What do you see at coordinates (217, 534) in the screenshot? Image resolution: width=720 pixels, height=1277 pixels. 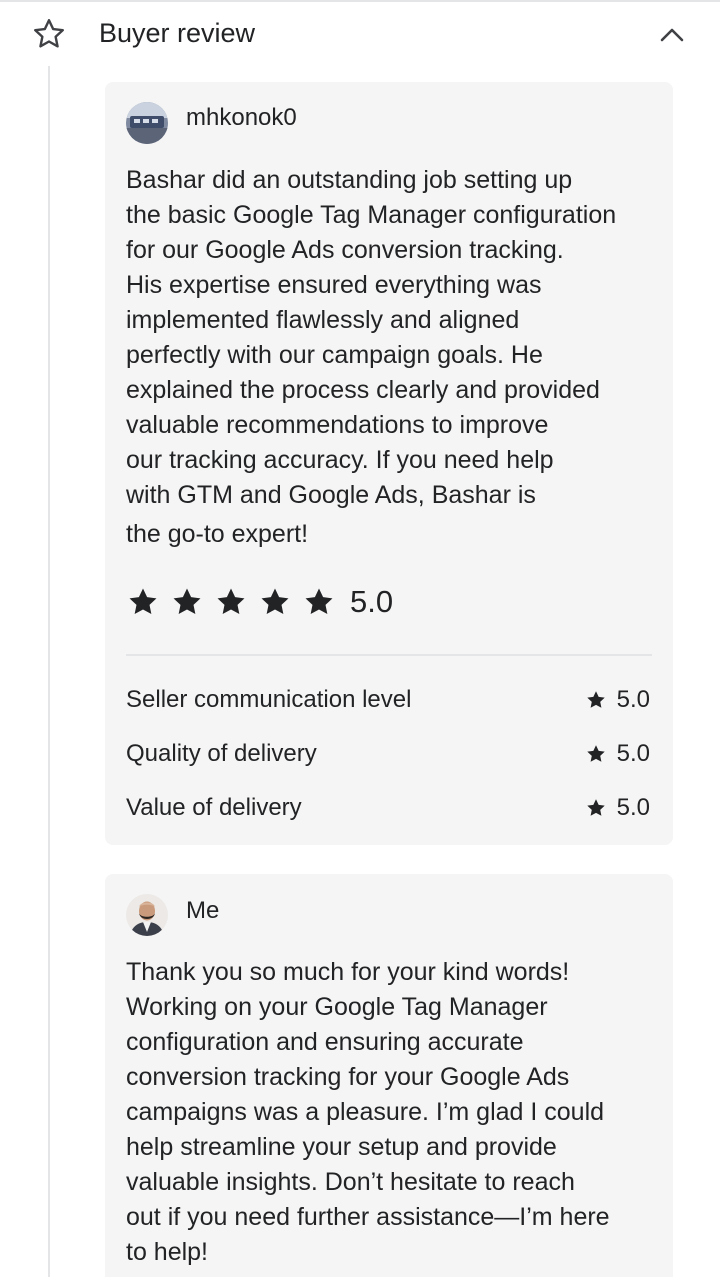 I see `review-text-line: the go-to expert!` at bounding box center [217, 534].